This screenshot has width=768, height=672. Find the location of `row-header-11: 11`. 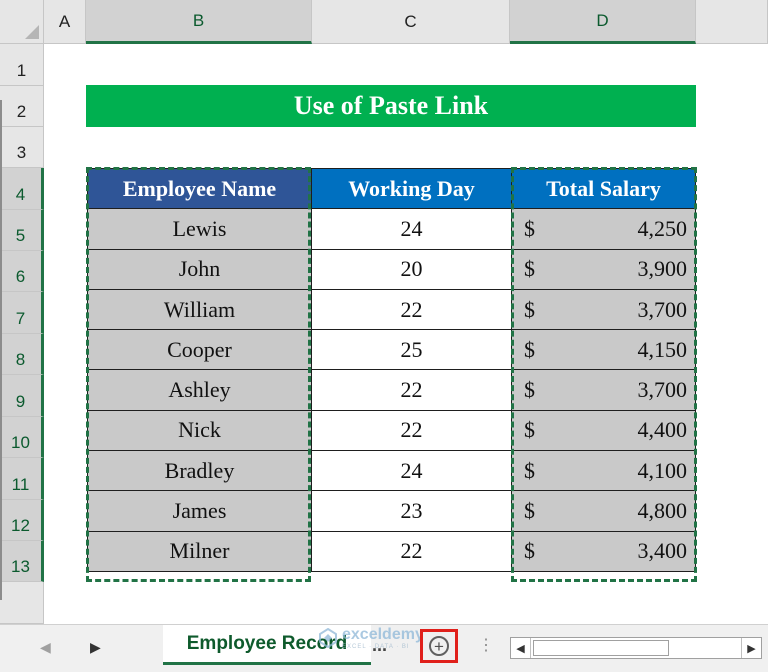

row-header-11: 11 is located at coordinates (22, 479).